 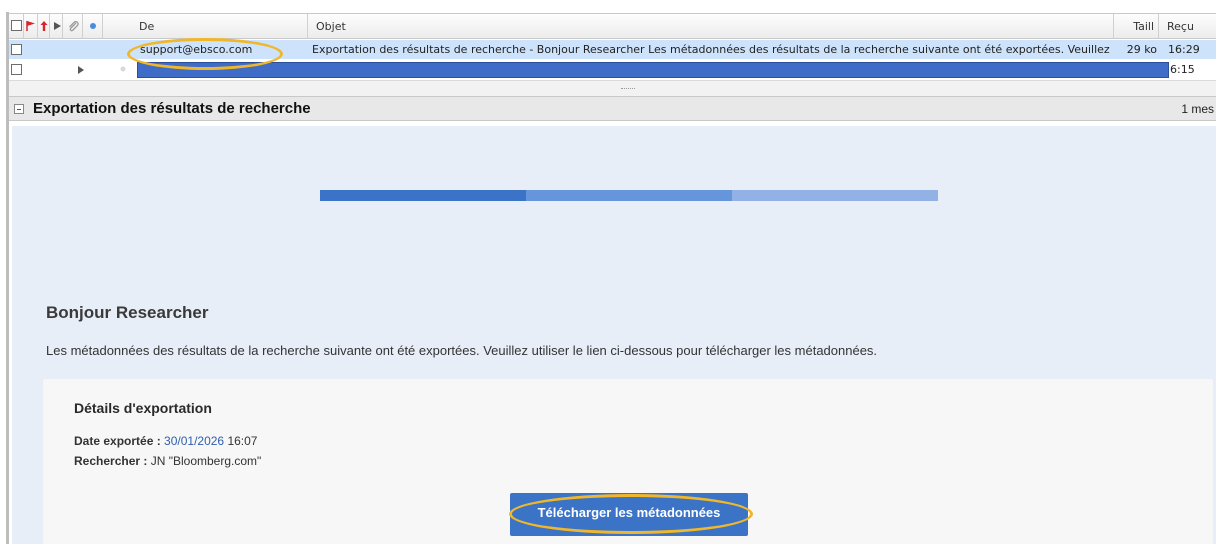 I want to click on reading-pane-title: Exportation des résultats de recherche, so click(x=172, y=108).